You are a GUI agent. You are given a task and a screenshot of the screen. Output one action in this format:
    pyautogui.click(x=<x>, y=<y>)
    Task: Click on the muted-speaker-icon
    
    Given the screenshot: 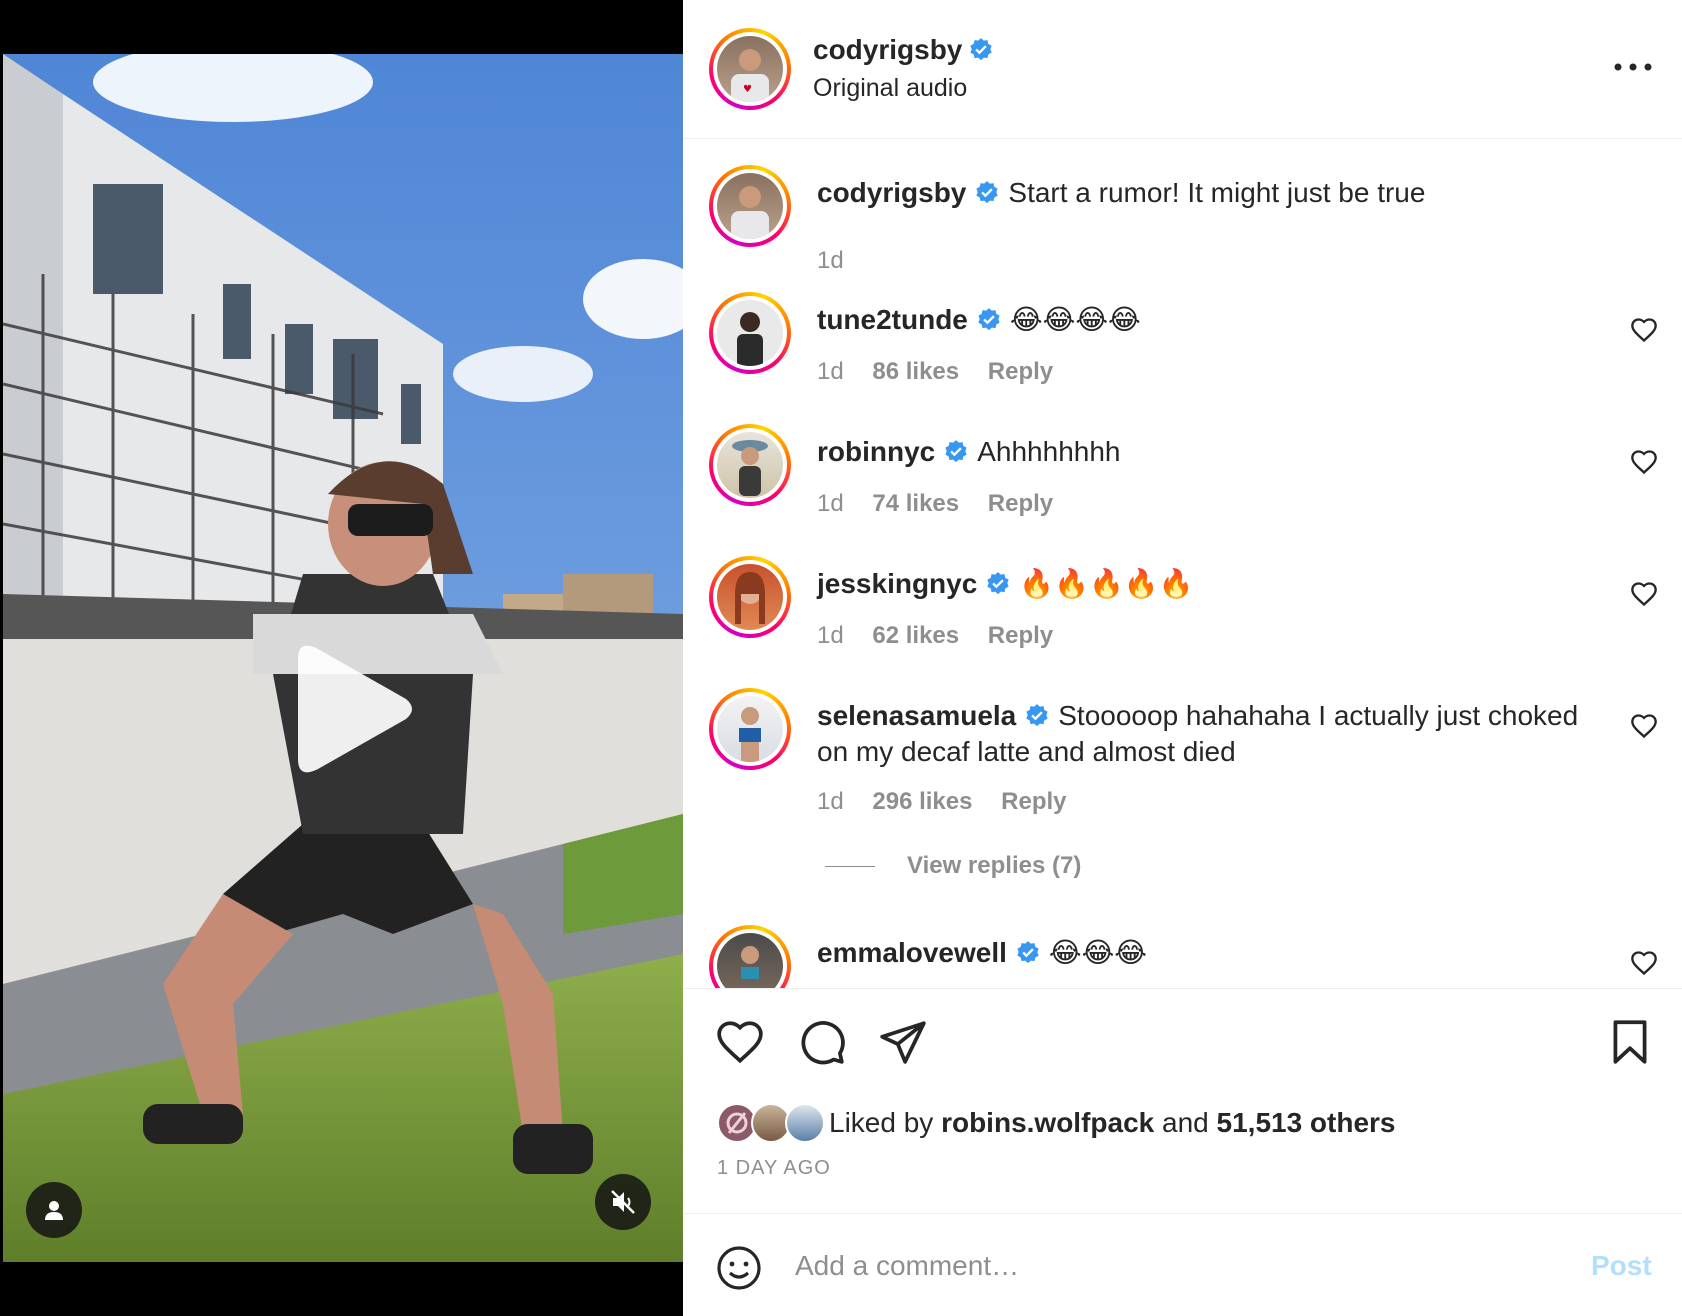 What is the action you would take?
    pyautogui.click(x=623, y=1202)
    